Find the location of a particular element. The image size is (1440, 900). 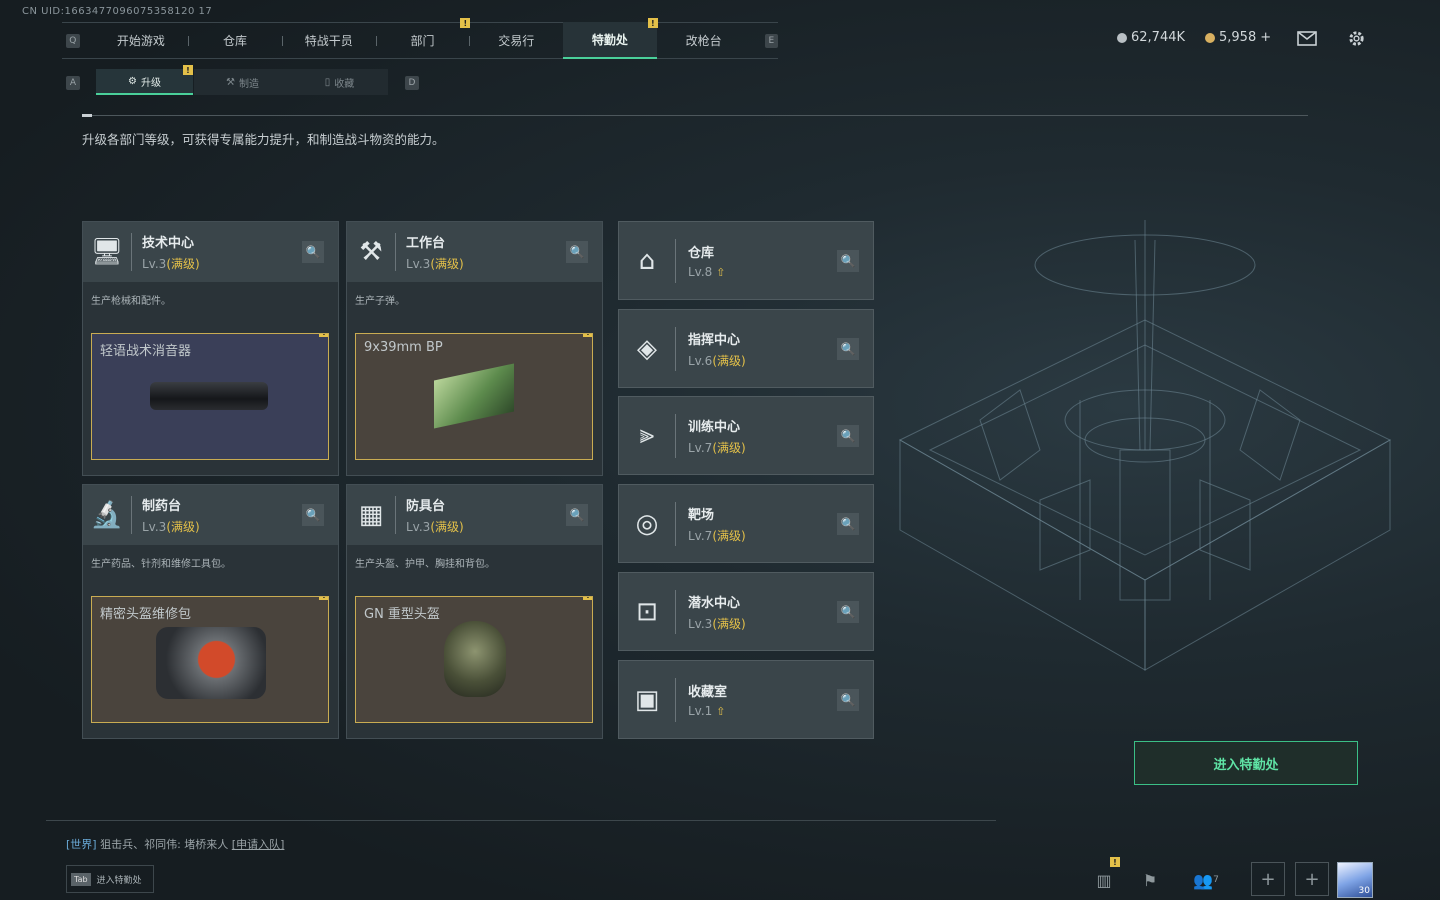

tab-trading: 交易行 is located at coordinates (516, 40).